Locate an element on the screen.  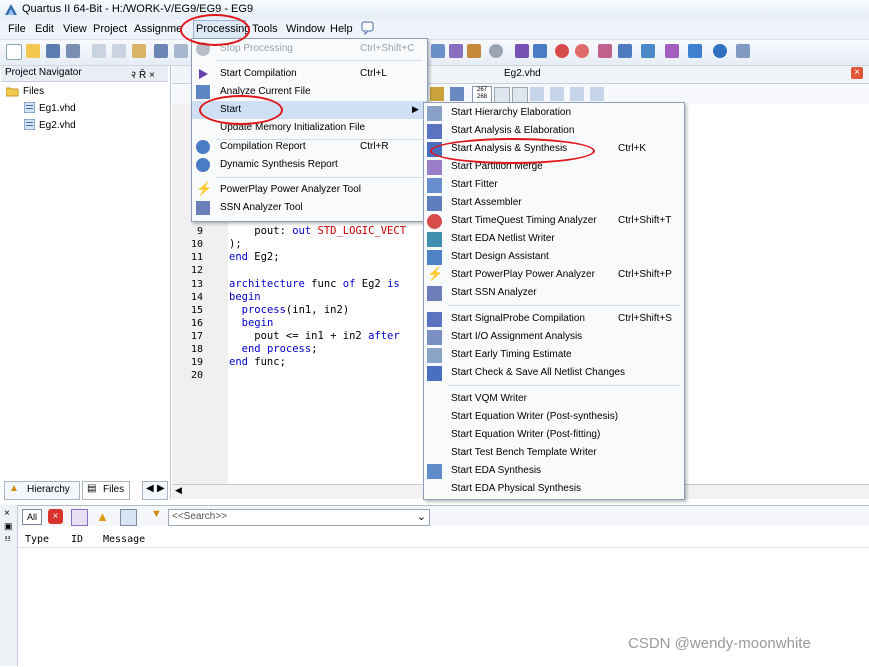
rtl-viewer-icon is located at coordinates (605, 51).